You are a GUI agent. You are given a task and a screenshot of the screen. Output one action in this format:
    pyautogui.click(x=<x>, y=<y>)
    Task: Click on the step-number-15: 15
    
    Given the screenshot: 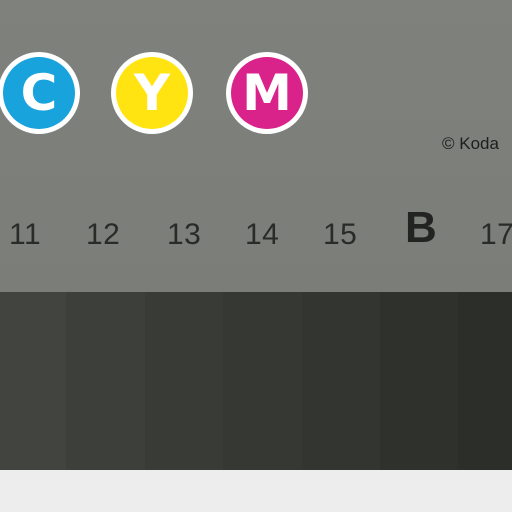 What is the action you would take?
    pyautogui.click(x=340, y=234)
    